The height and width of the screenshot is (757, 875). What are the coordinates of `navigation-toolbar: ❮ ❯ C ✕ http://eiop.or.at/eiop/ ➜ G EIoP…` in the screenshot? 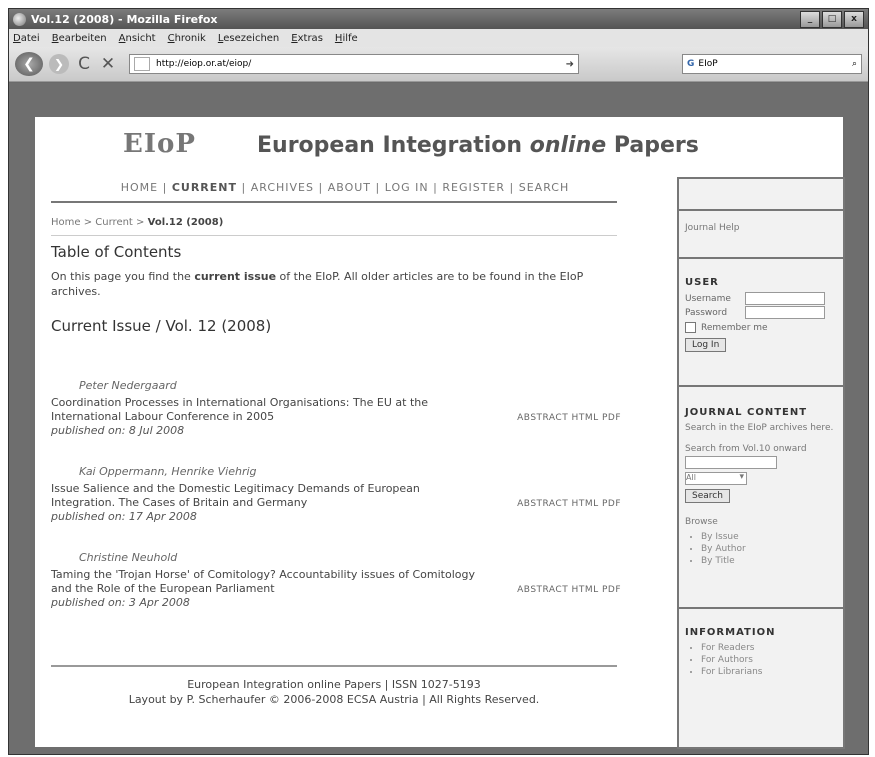 It's located at (438, 64).